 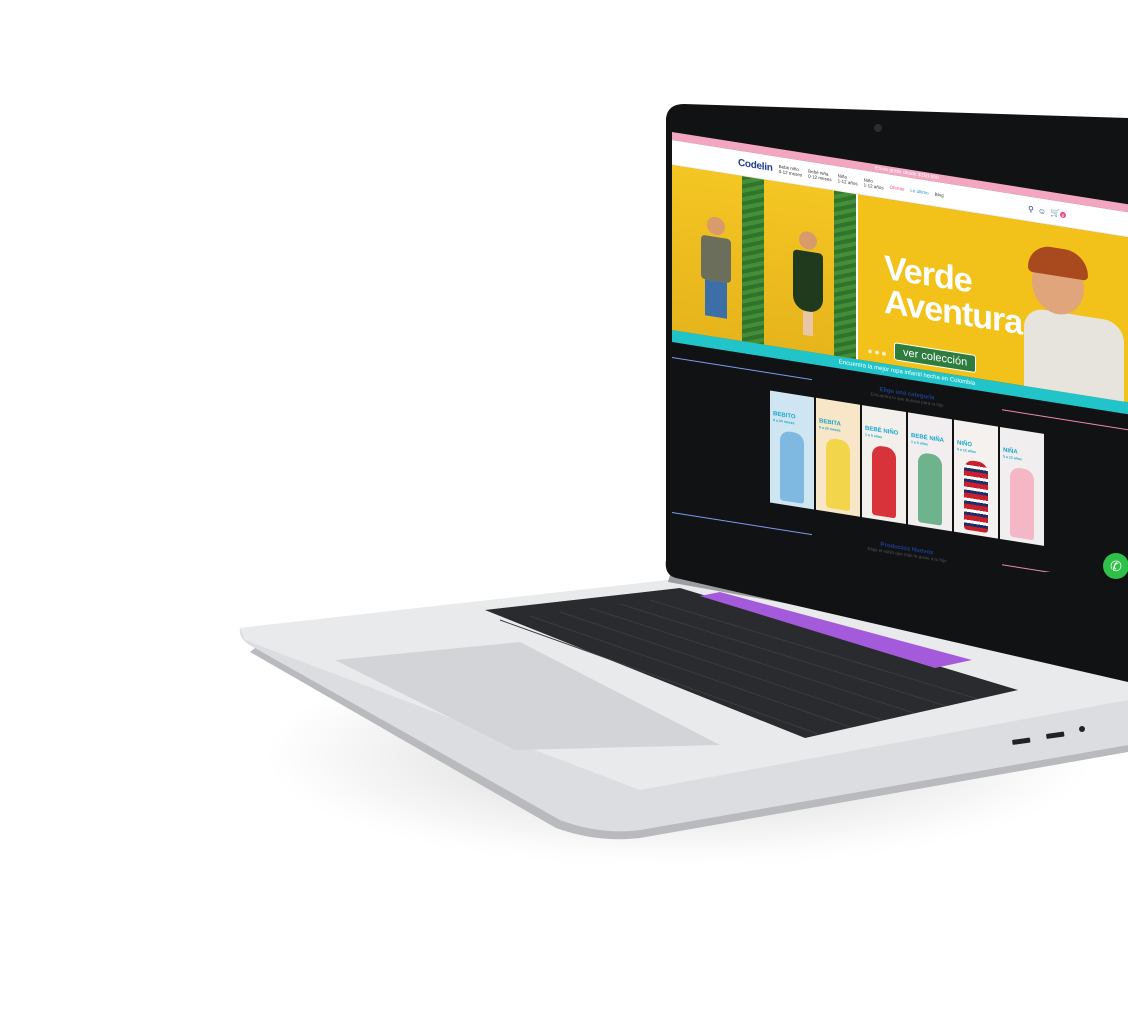 I want to click on whatsapp-chat-button: ✆, so click(x=1115, y=566).